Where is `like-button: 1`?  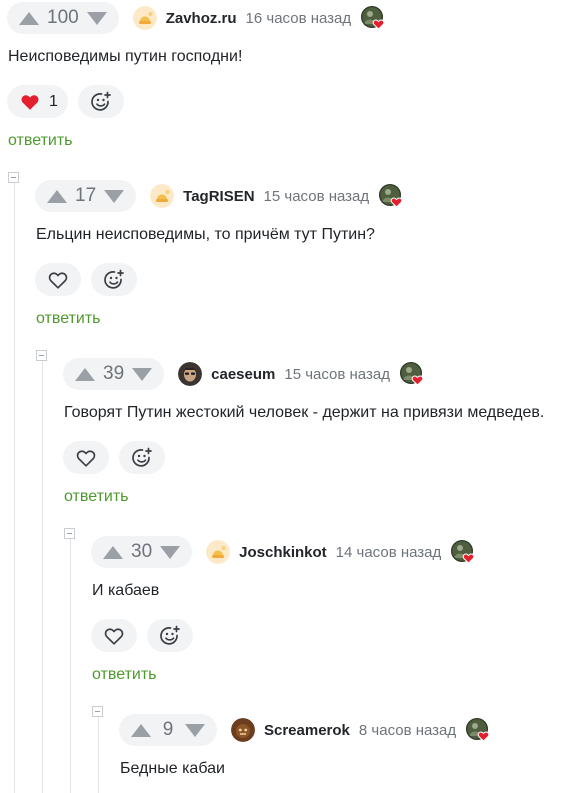
like-button: 1 is located at coordinates (37, 101).